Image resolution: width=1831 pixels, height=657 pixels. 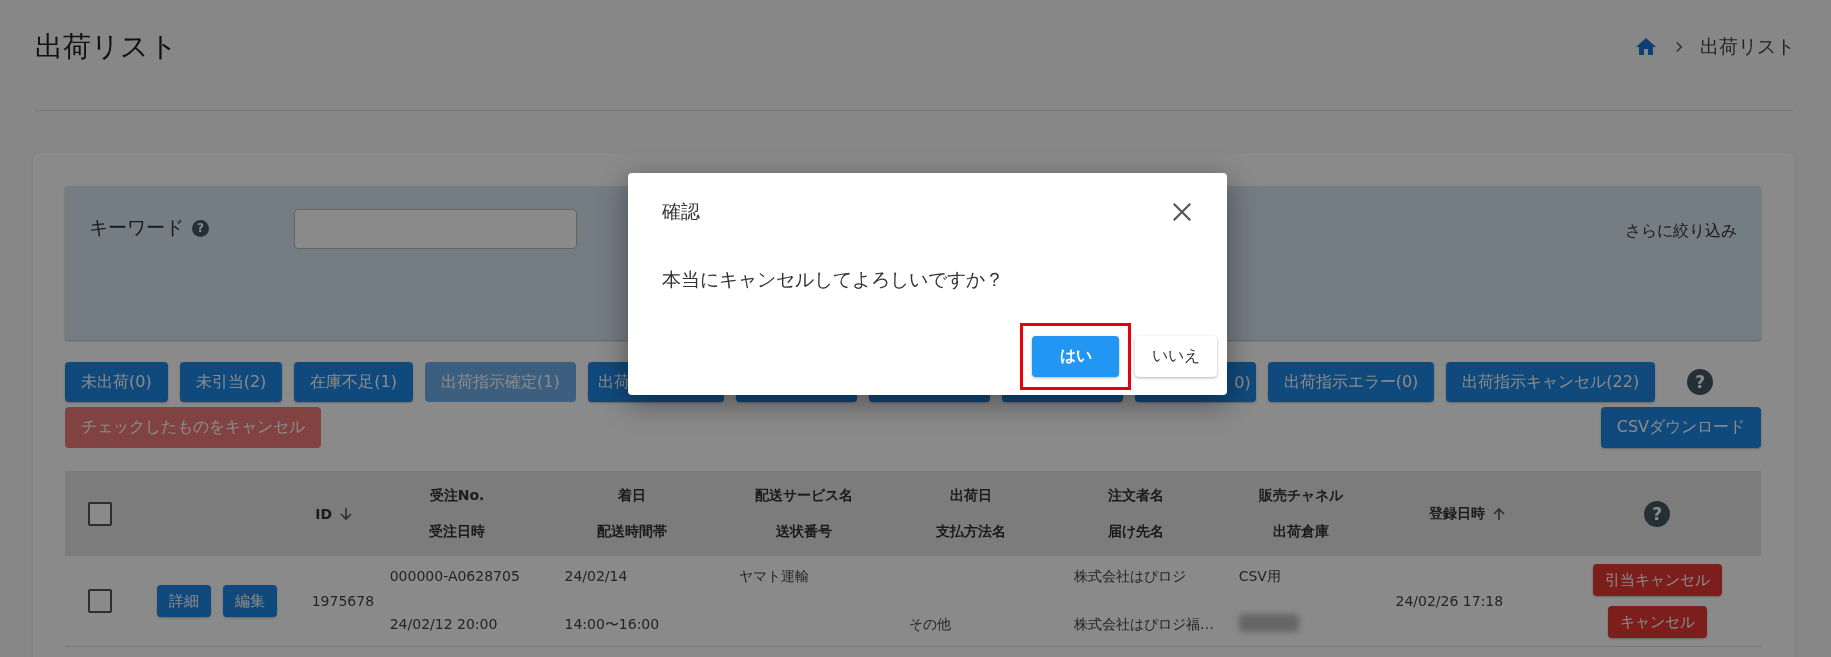 What do you see at coordinates (1657, 622) in the screenshot?
I see `row-cancel-button: キャンセル` at bounding box center [1657, 622].